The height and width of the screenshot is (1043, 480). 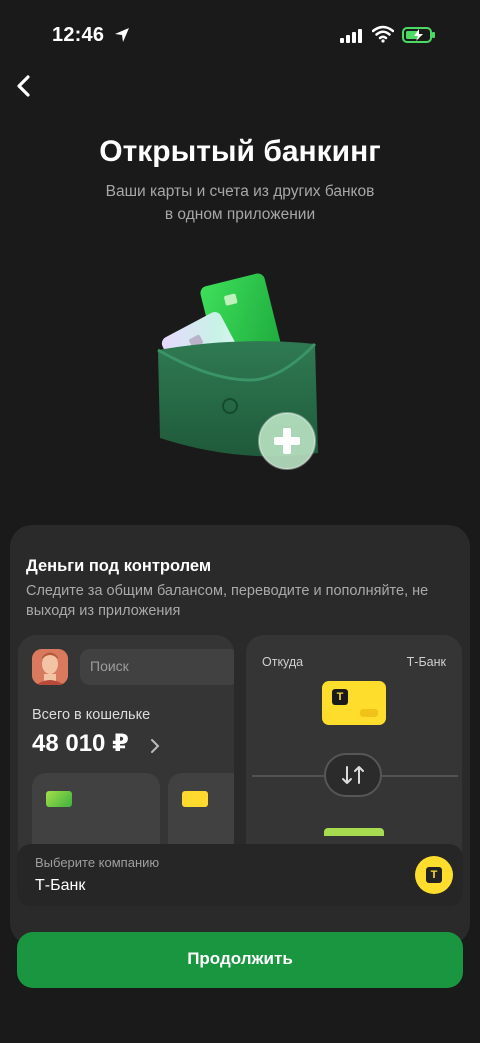 I want to click on wallet-total-amount: 48 010 ₽, so click(x=80, y=743).